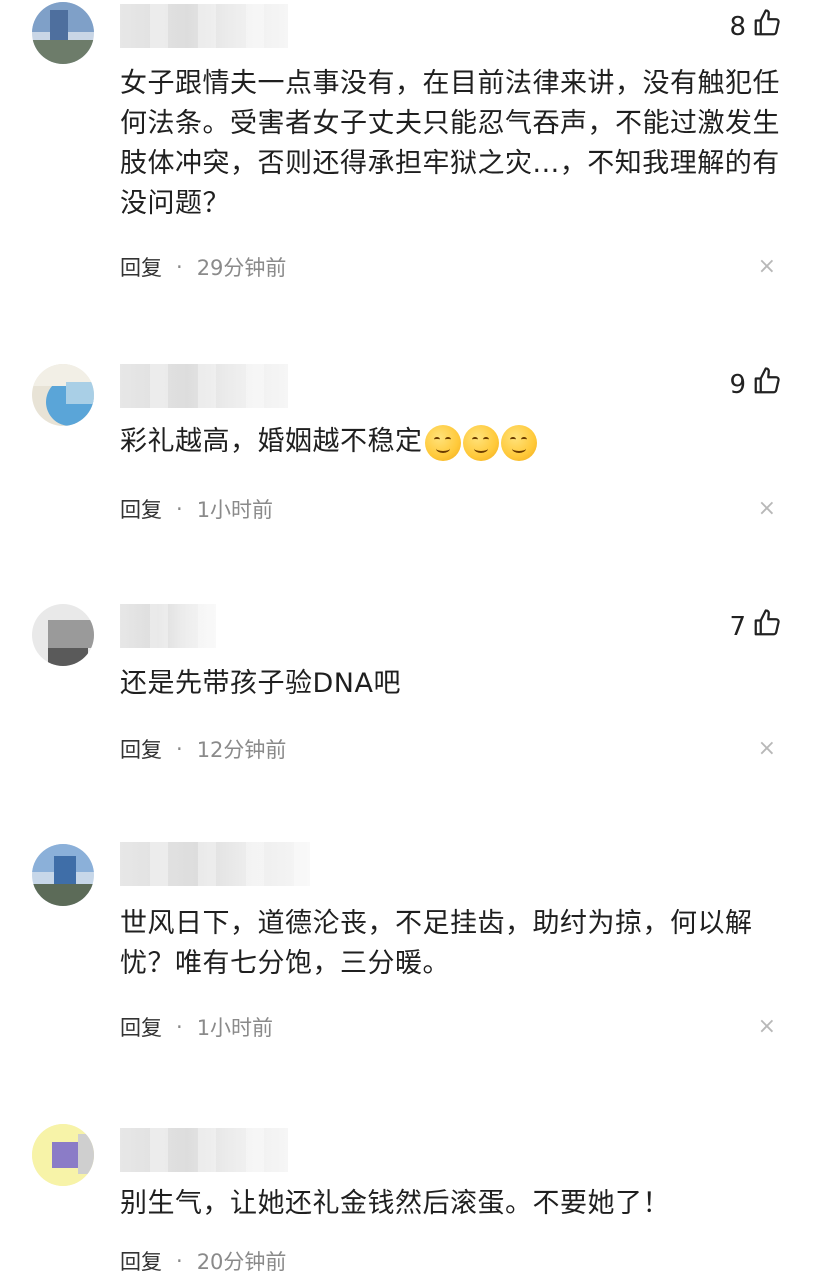  I want to click on comment-meta: 回复 · 12分钟前, so click(203, 749).